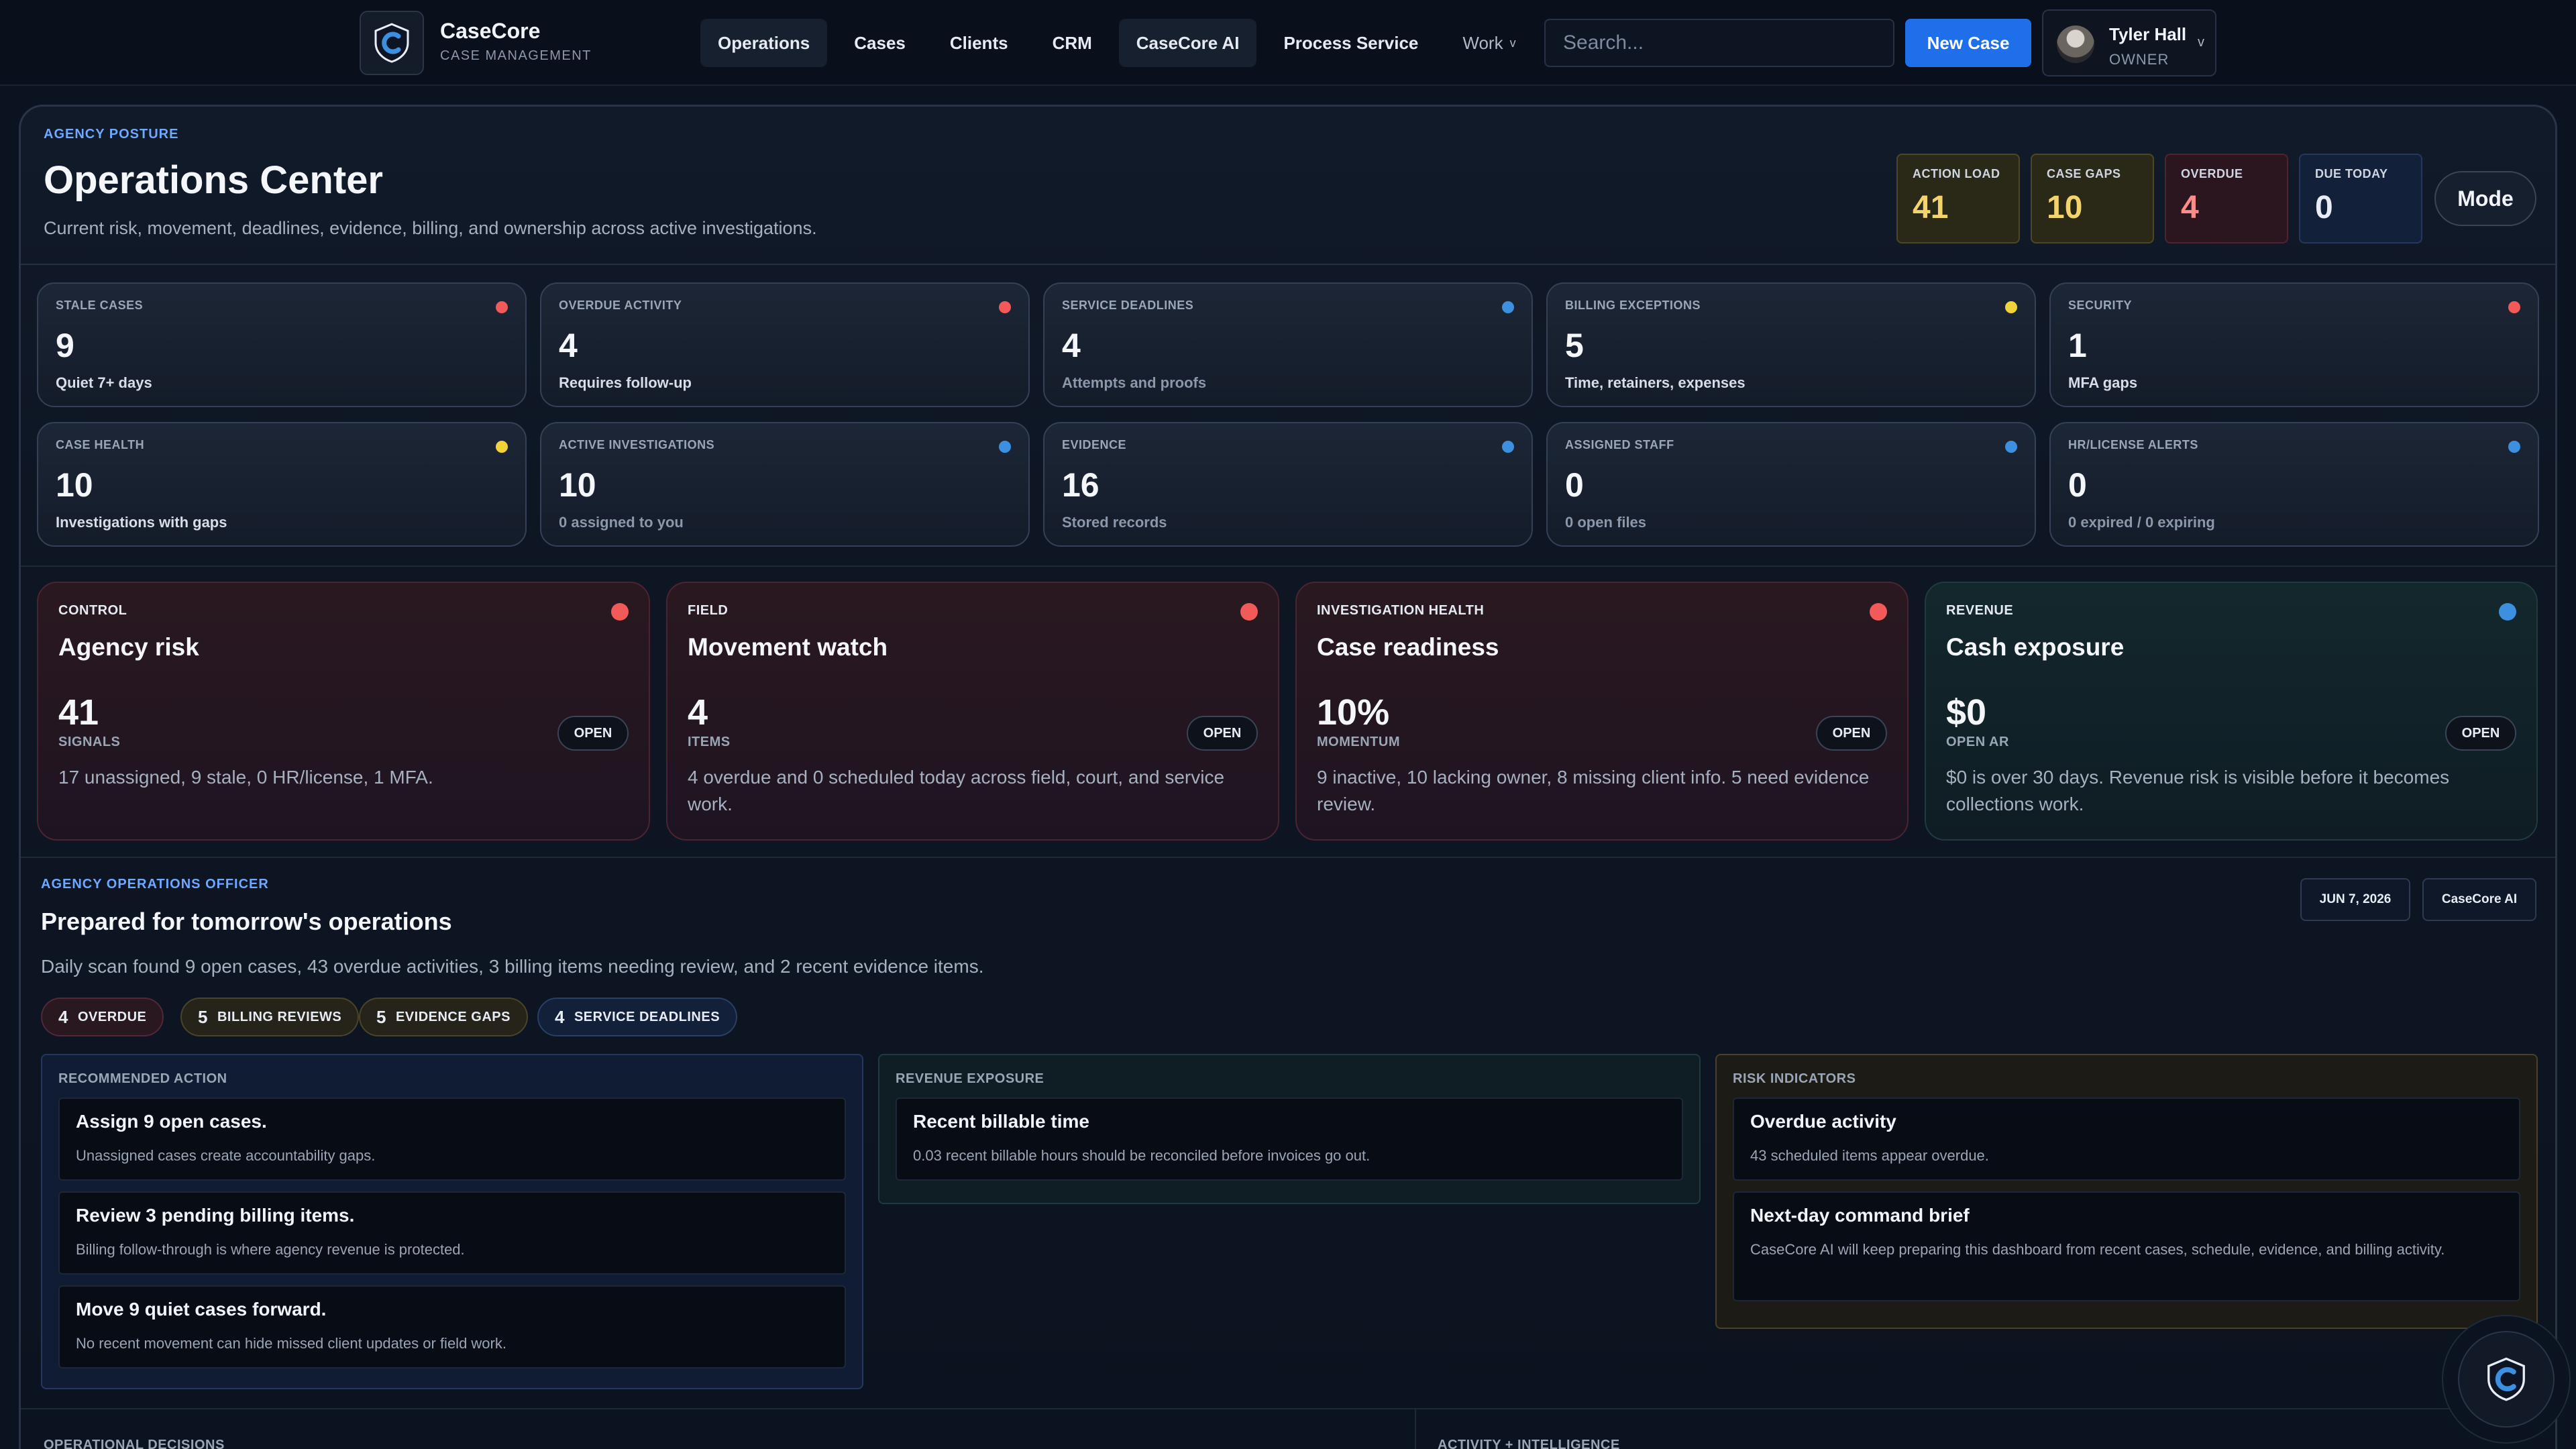  I want to click on status-dot-yellow, so click(502, 447).